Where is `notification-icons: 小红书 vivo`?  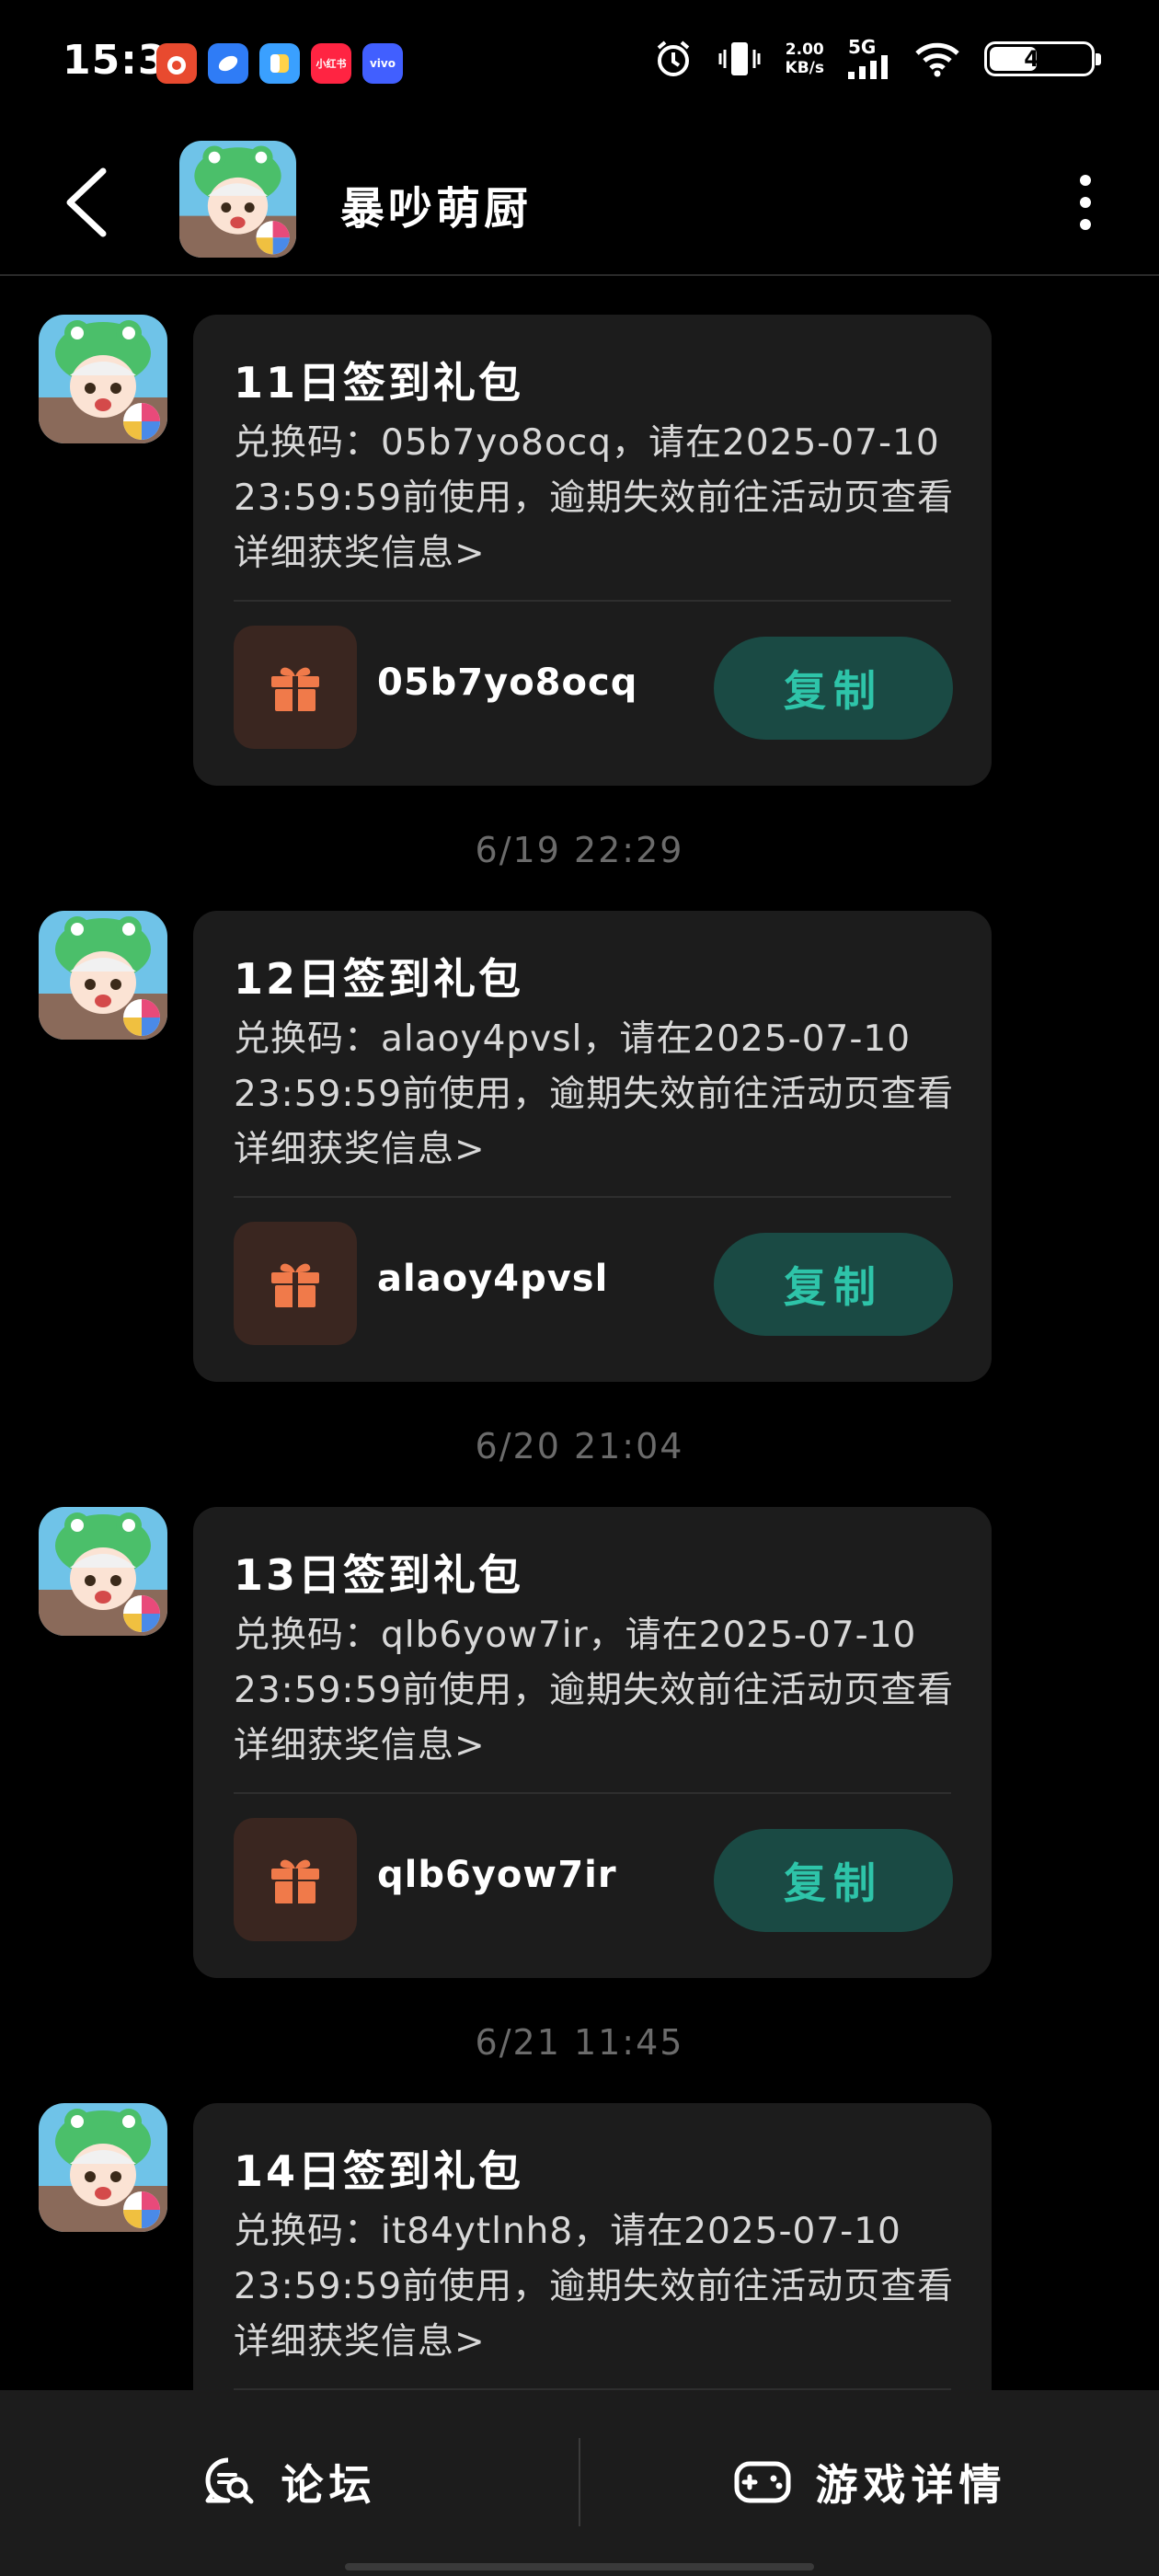 notification-icons: 小红书 vivo is located at coordinates (279, 63).